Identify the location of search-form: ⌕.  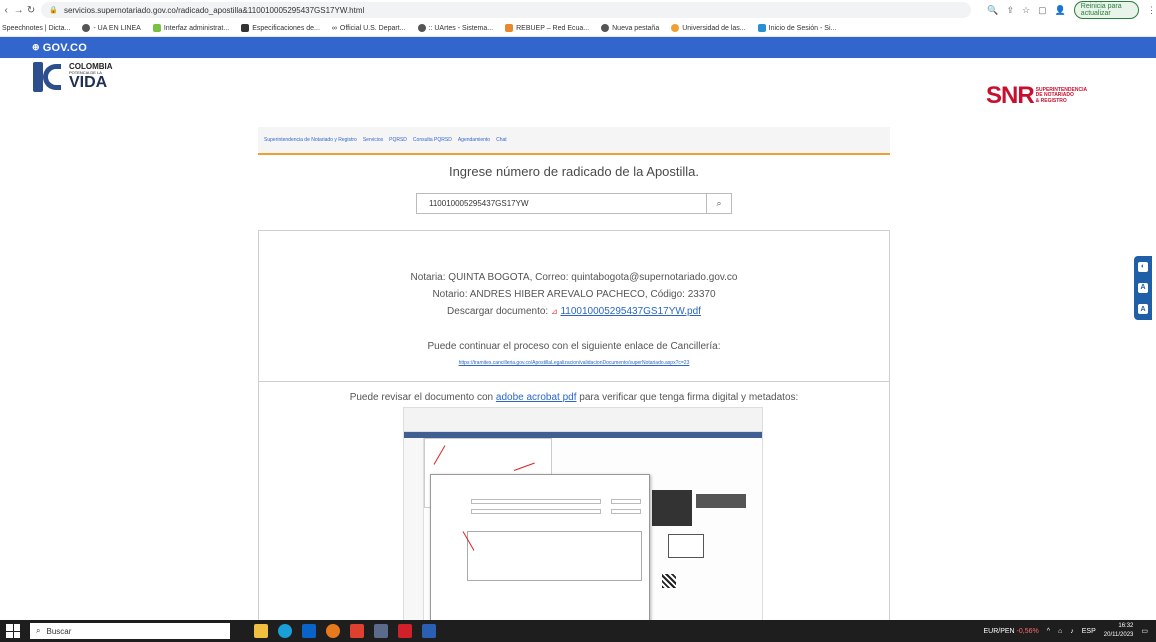
(574, 203).